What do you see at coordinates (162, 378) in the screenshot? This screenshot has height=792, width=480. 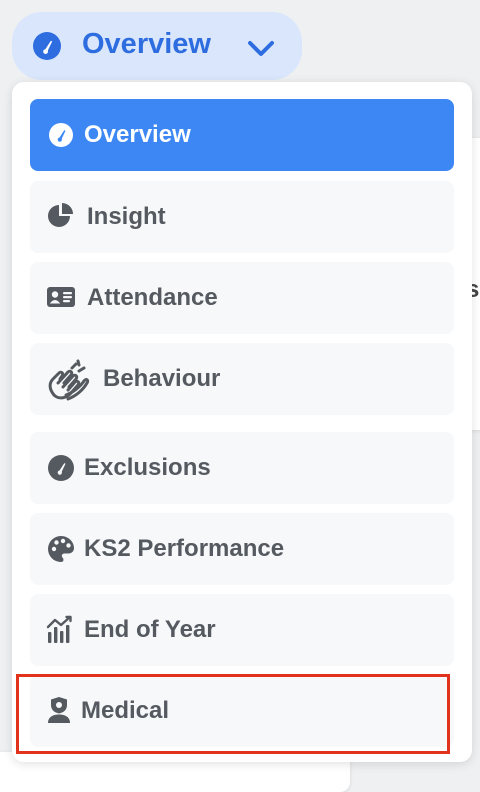 I see `menu-item-label: Behaviour` at bounding box center [162, 378].